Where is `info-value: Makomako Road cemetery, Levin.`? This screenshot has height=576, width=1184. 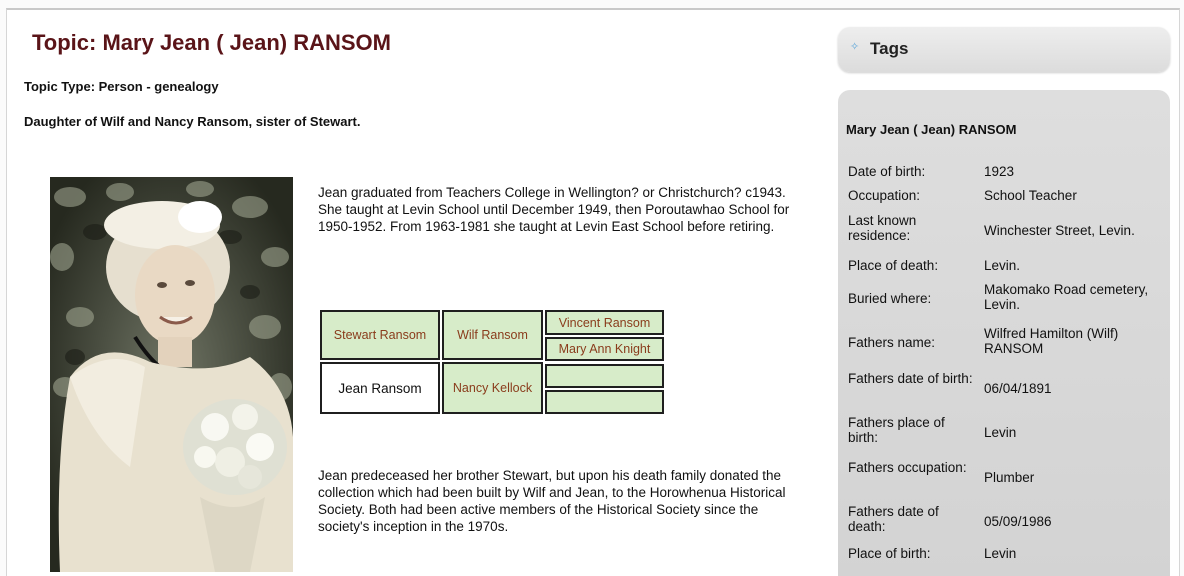
info-value: Makomako Road cemetery, Levin. is located at coordinates (1066, 297).